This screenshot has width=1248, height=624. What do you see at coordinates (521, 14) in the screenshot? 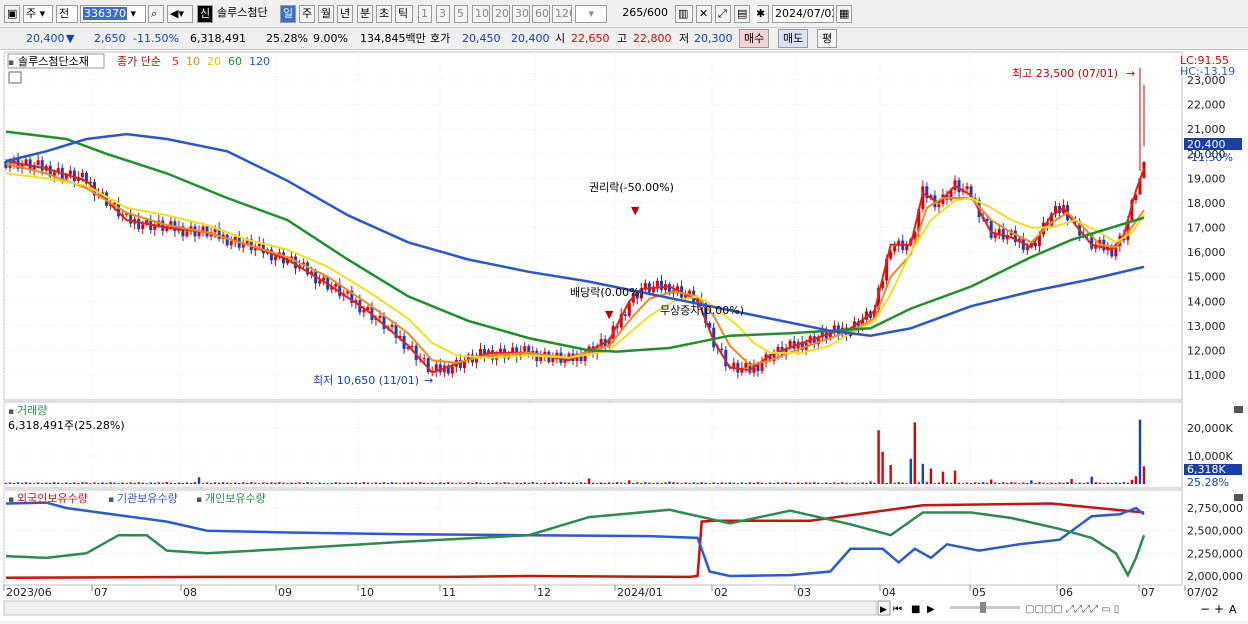
I see `interval-30: 30` at bounding box center [521, 14].